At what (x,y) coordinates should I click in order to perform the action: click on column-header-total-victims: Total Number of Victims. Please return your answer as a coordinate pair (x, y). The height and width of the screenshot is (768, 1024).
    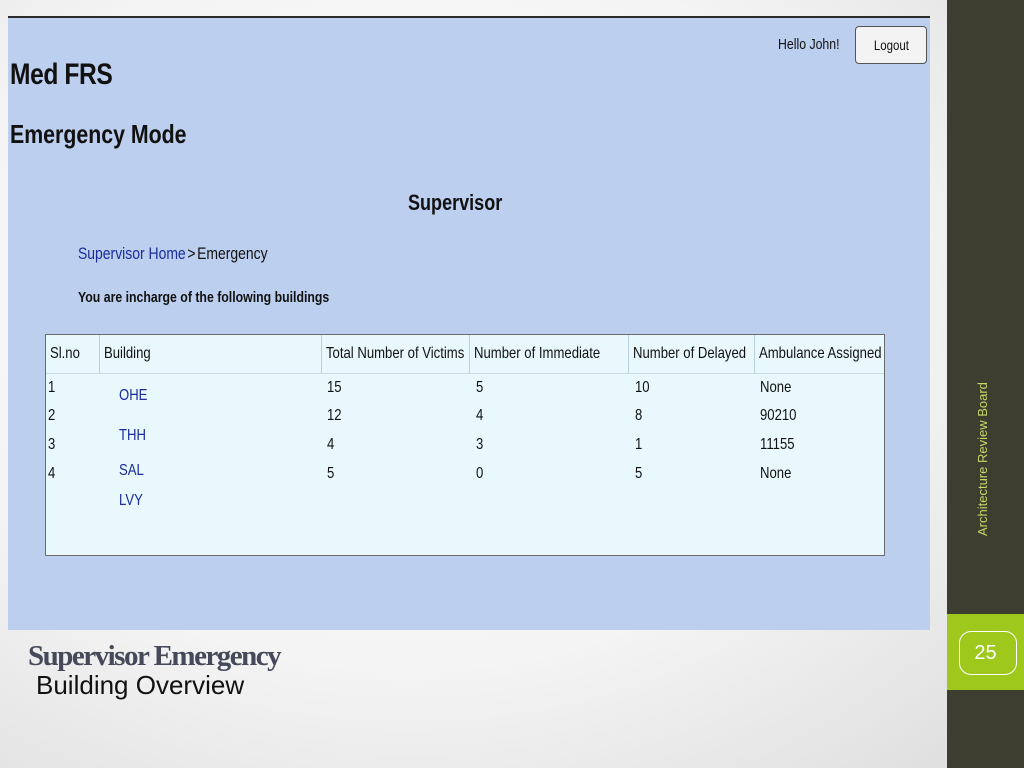
    Looking at the image, I should click on (396, 354).